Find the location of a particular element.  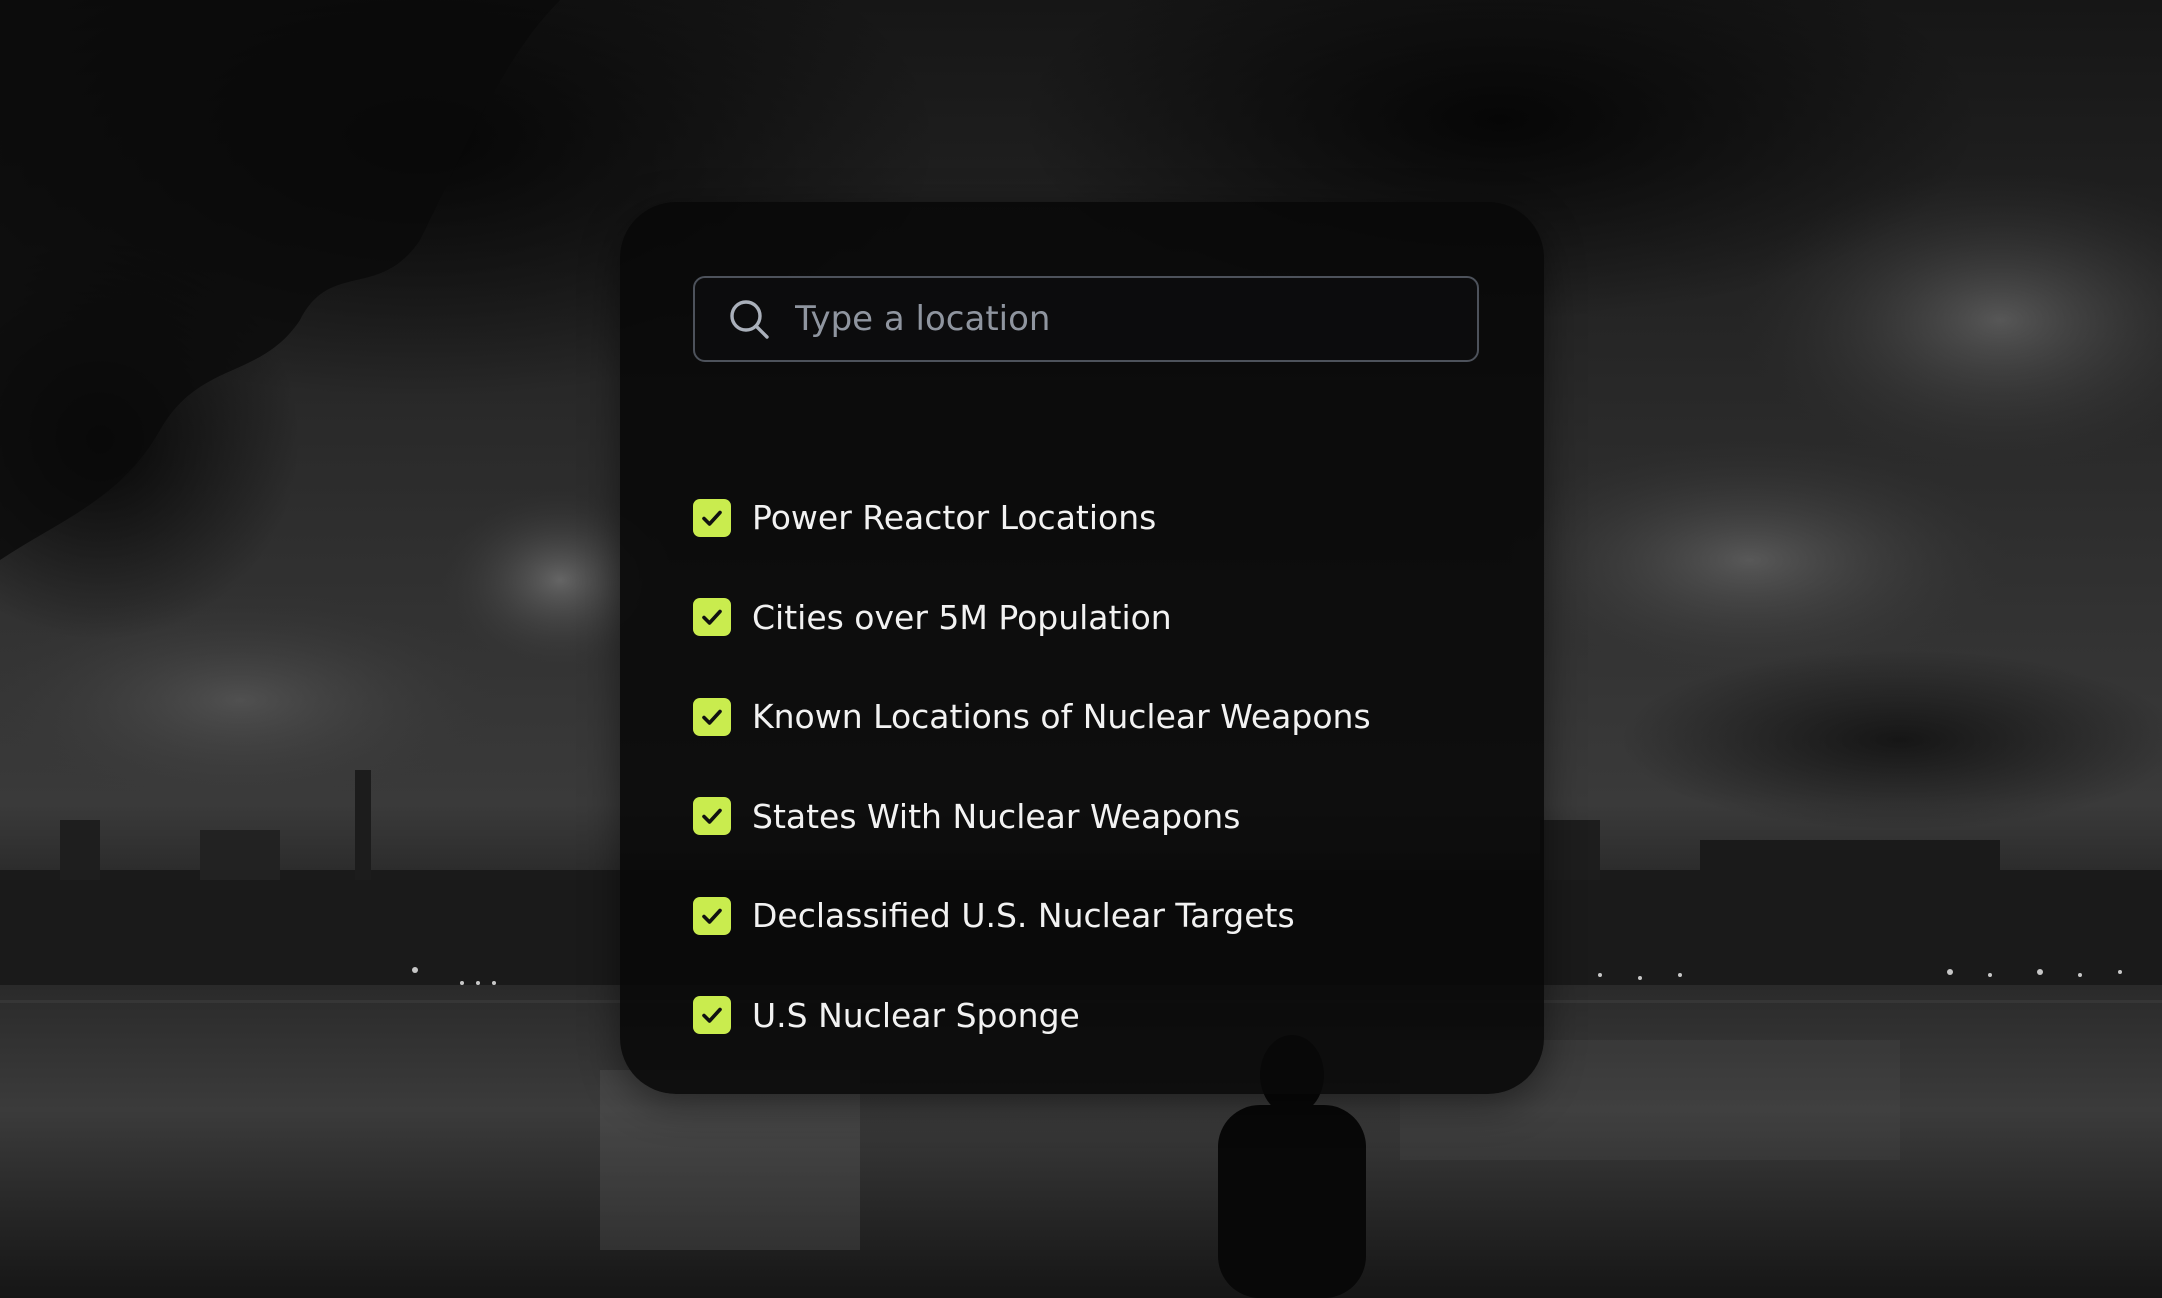

layer-label: U.S Nuclear Sponge is located at coordinates (916, 1015).